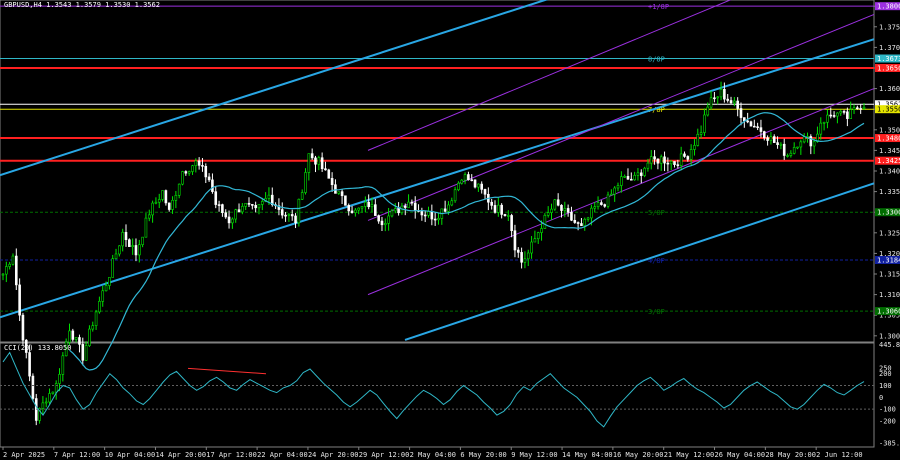 Image resolution: width=900 pixels, height=460 pixels. Describe the element at coordinates (549, 75) in the screenshot. I see `regression-upper` at that location.